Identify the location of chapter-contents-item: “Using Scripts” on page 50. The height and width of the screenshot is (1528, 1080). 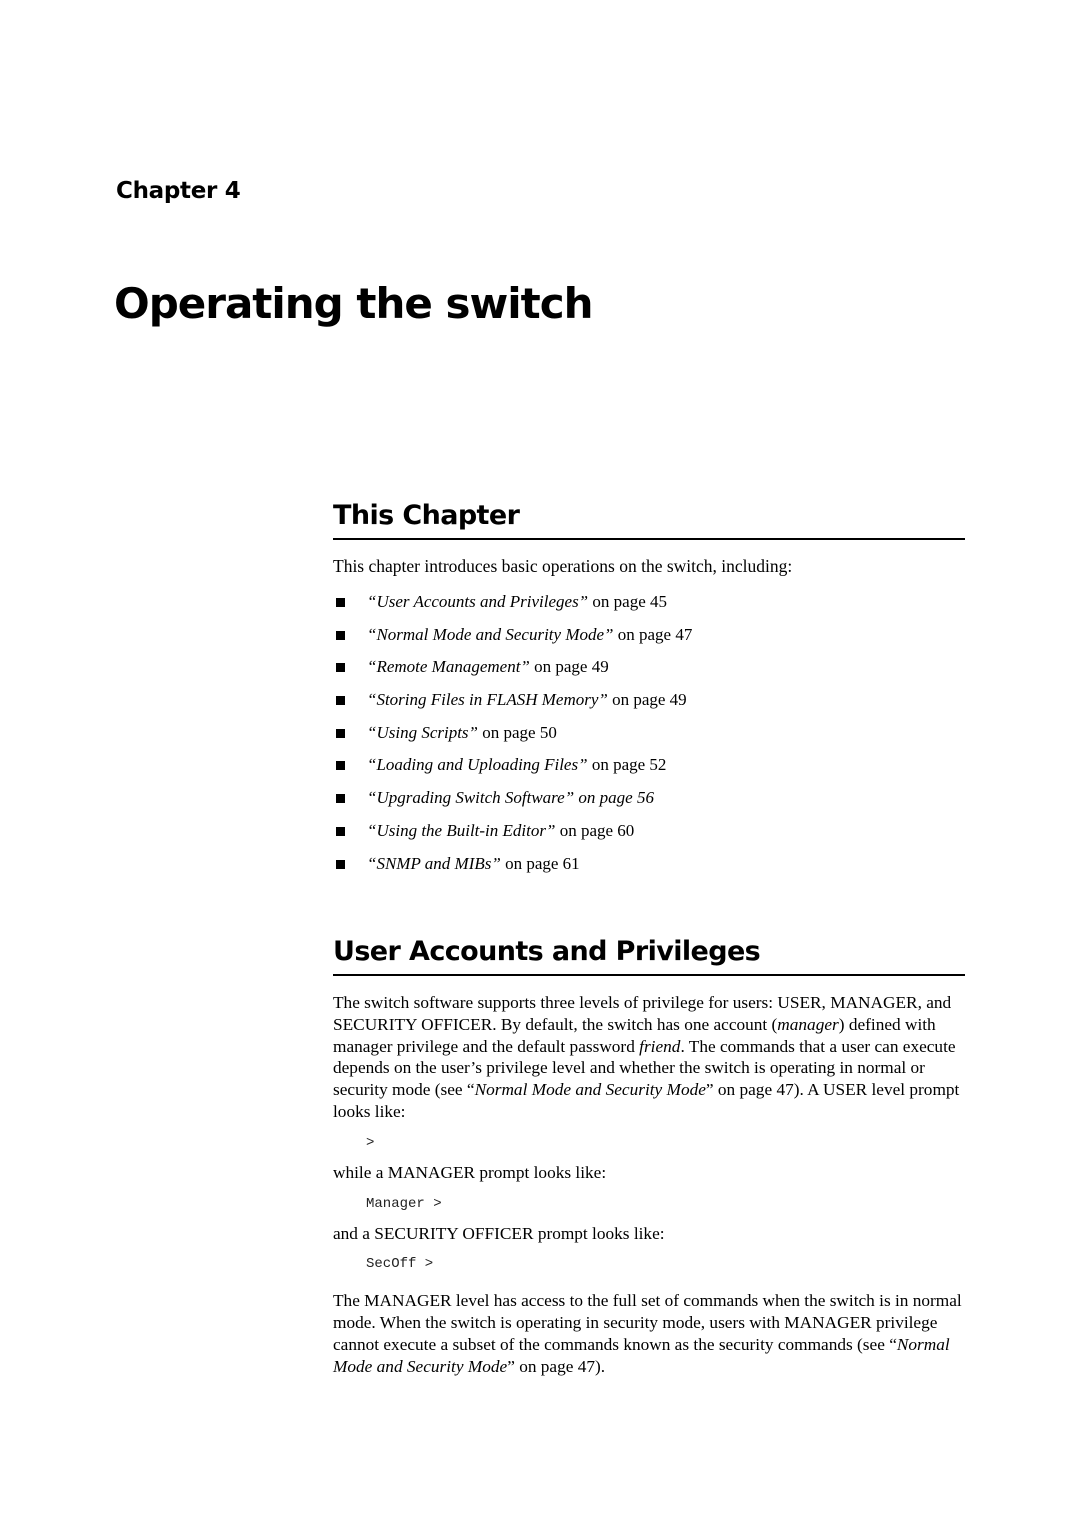
(649, 733).